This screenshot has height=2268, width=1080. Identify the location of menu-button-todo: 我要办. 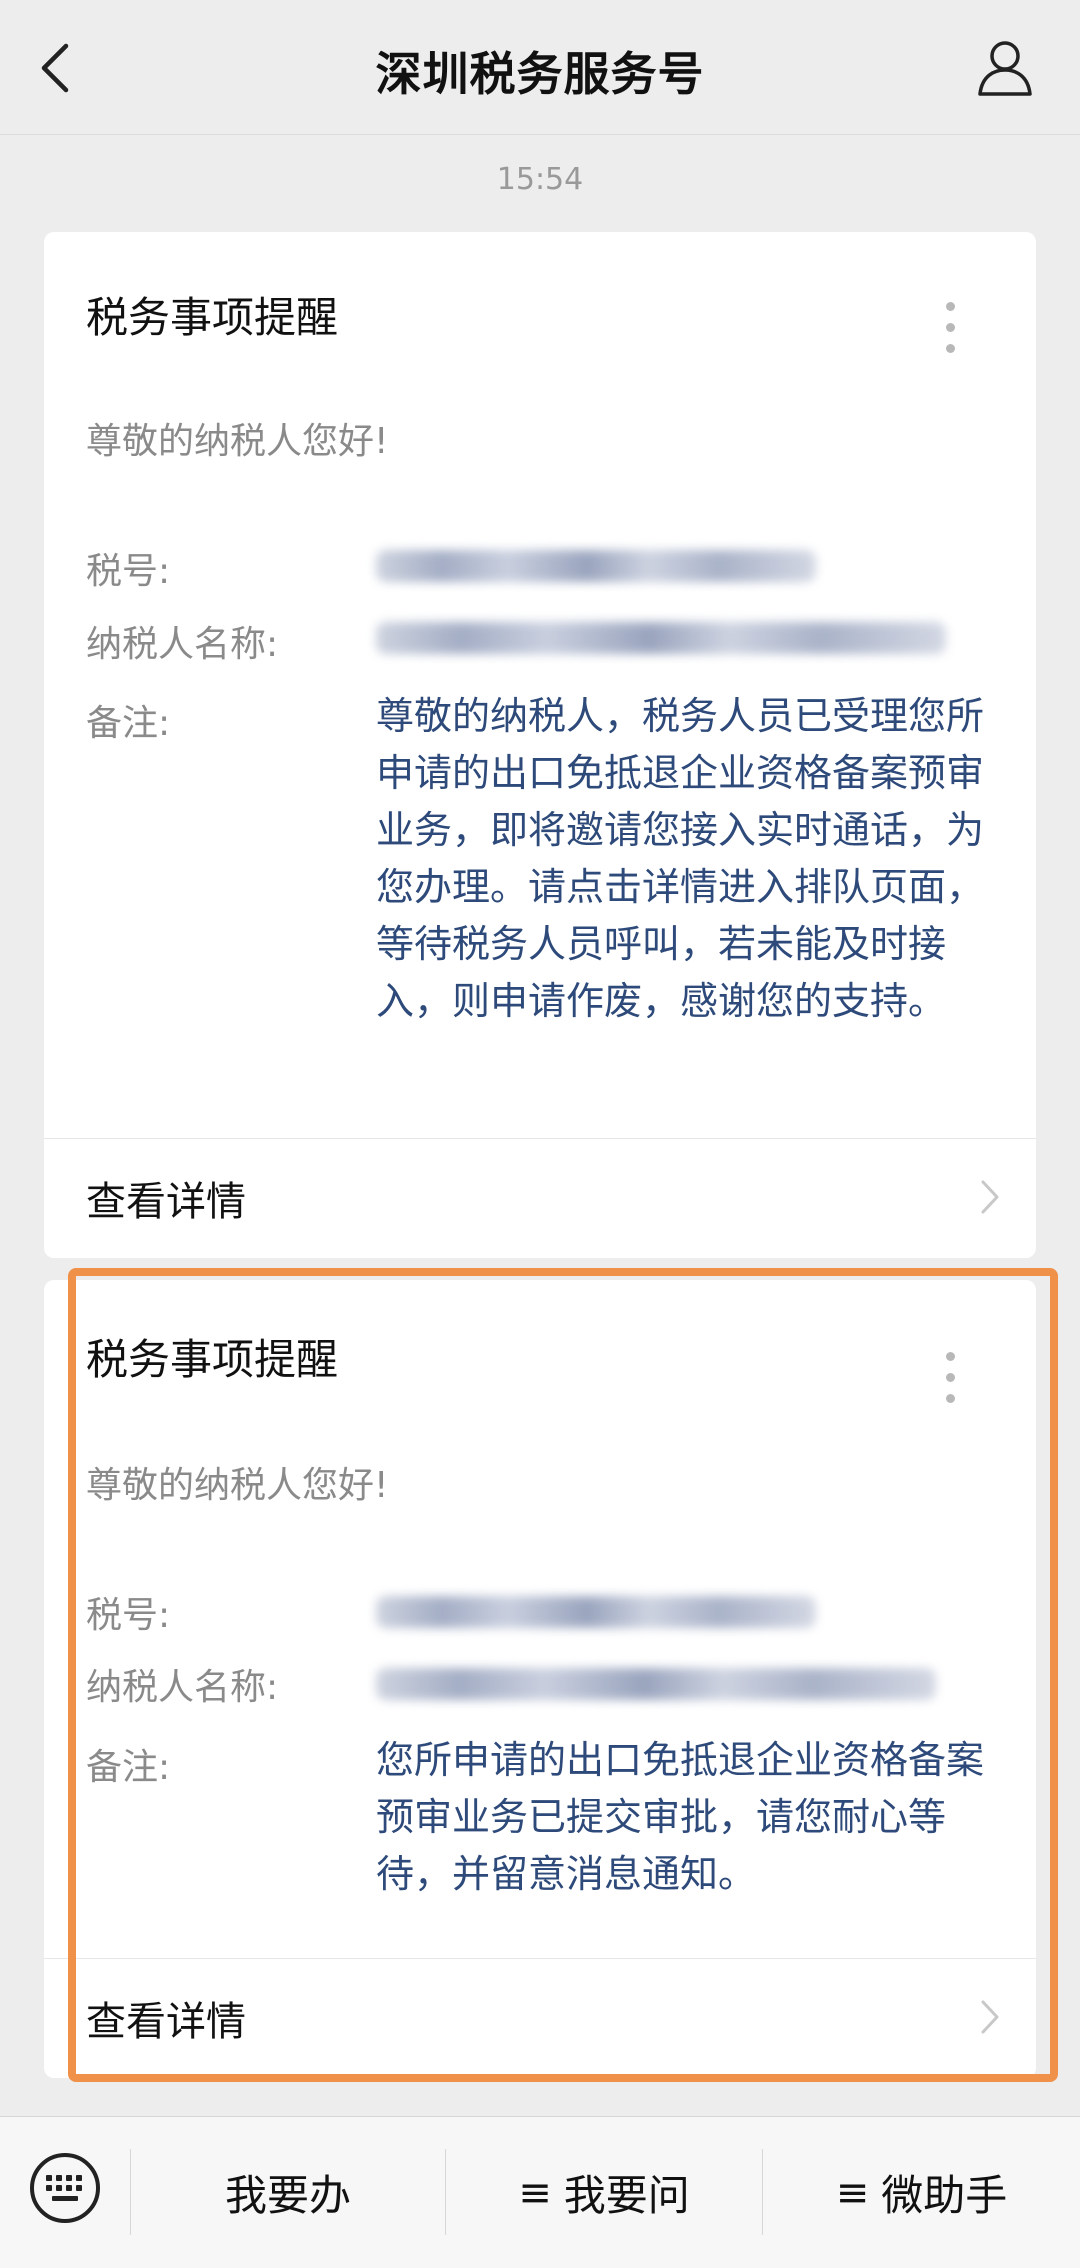
(288, 2192).